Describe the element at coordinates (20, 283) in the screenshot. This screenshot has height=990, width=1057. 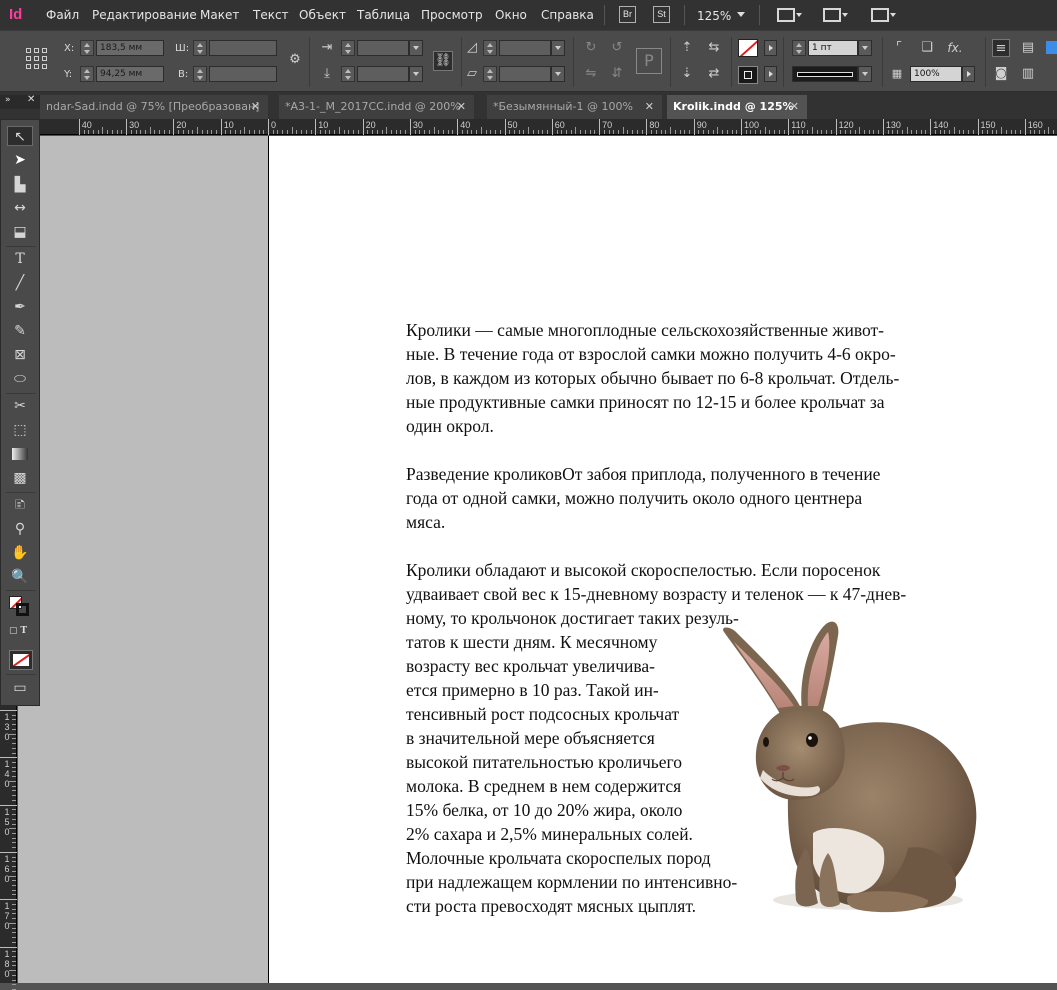
I see `line-tool: ╱` at that location.